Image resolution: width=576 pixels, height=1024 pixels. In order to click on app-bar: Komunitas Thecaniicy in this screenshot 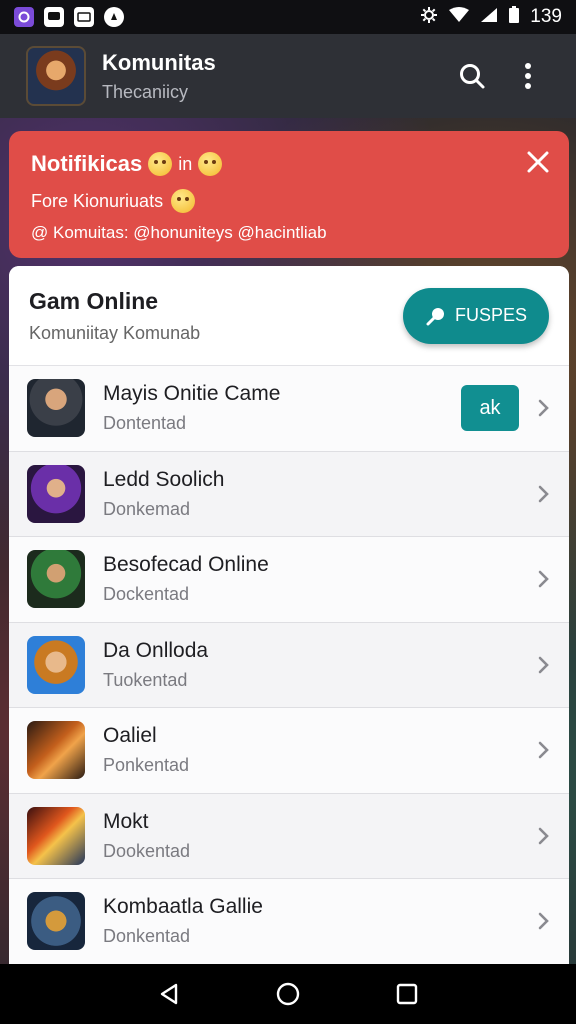, I will do `click(288, 76)`.